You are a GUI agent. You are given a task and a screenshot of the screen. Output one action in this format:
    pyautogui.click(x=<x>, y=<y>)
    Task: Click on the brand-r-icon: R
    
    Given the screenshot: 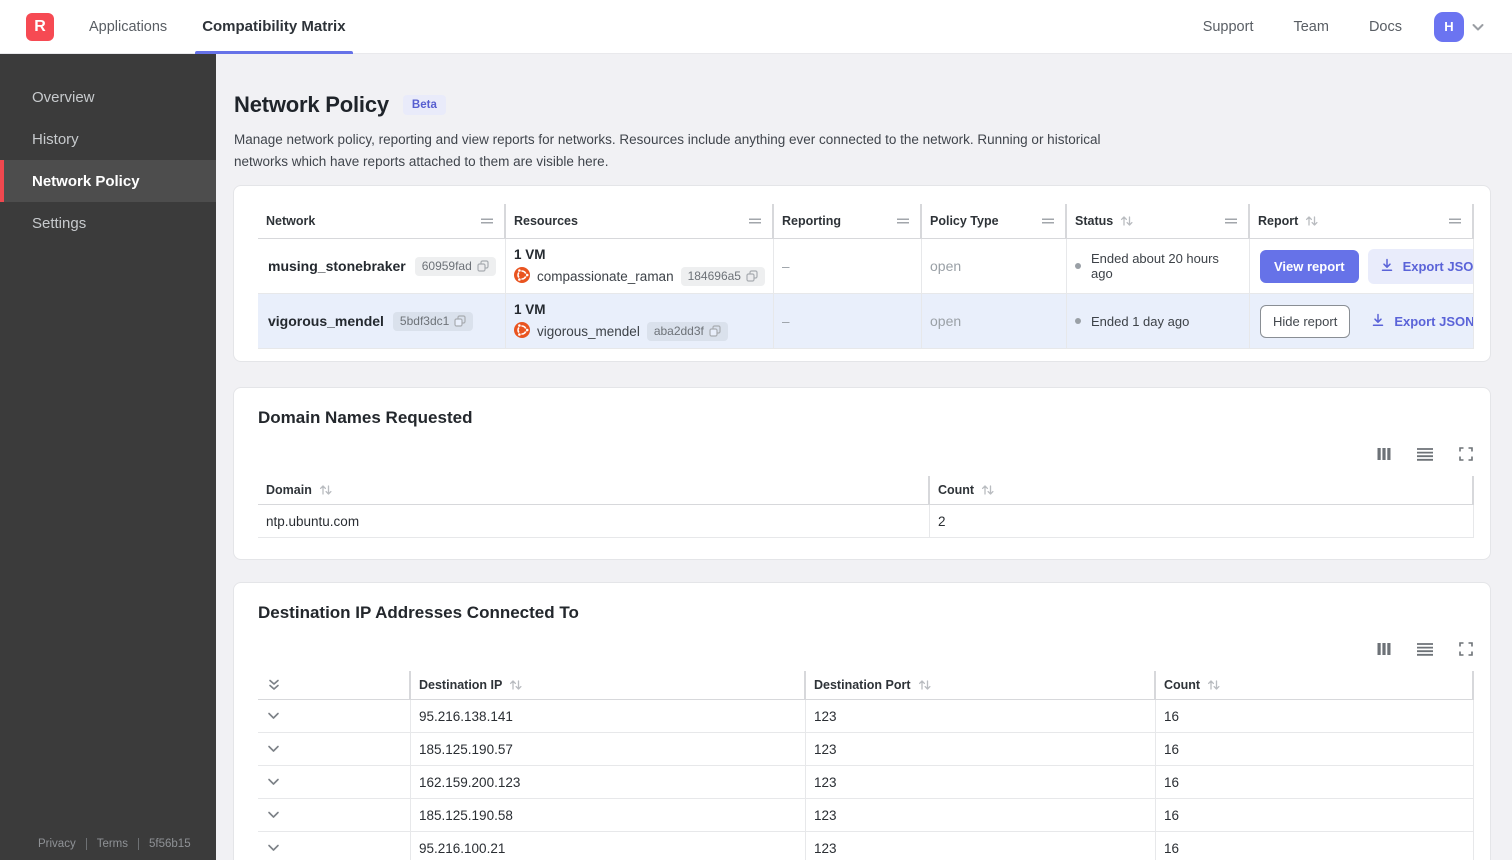 What is the action you would take?
    pyautogui.click(x=40, y=26)
    